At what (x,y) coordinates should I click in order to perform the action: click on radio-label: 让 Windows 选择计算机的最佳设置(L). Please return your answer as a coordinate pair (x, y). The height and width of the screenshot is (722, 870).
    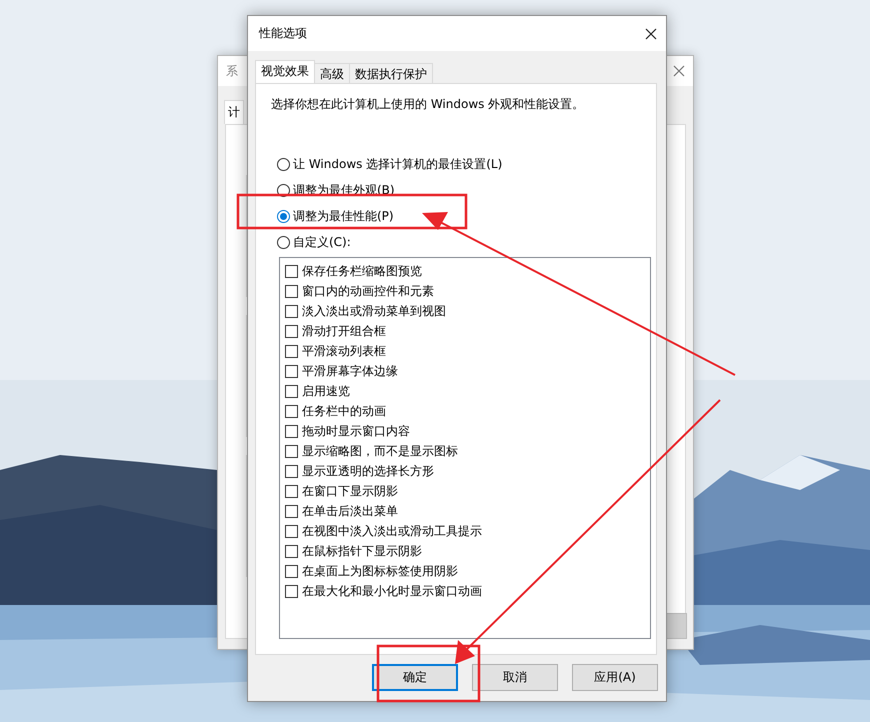
    Looking at the image, I should click on (397, 164).